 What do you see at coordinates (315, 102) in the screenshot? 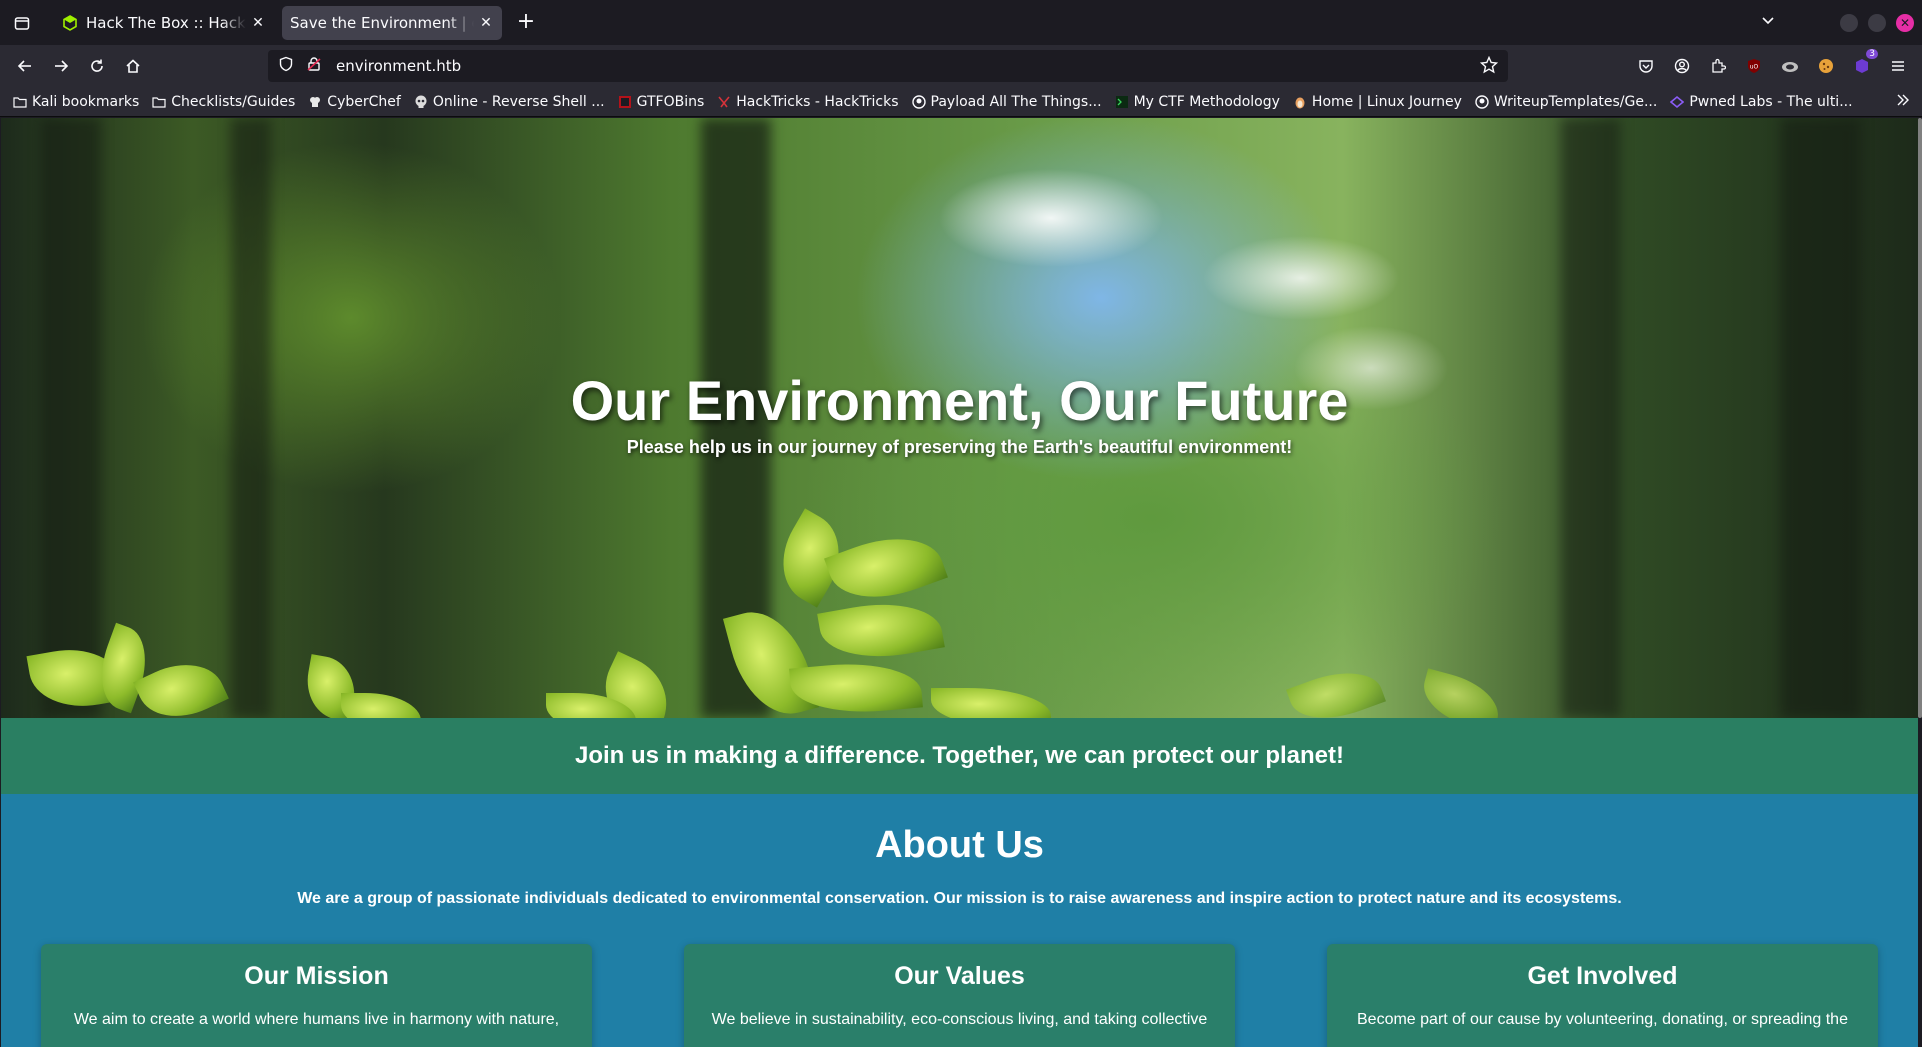
I see `chef-icon` at bounding box center [315, 102].